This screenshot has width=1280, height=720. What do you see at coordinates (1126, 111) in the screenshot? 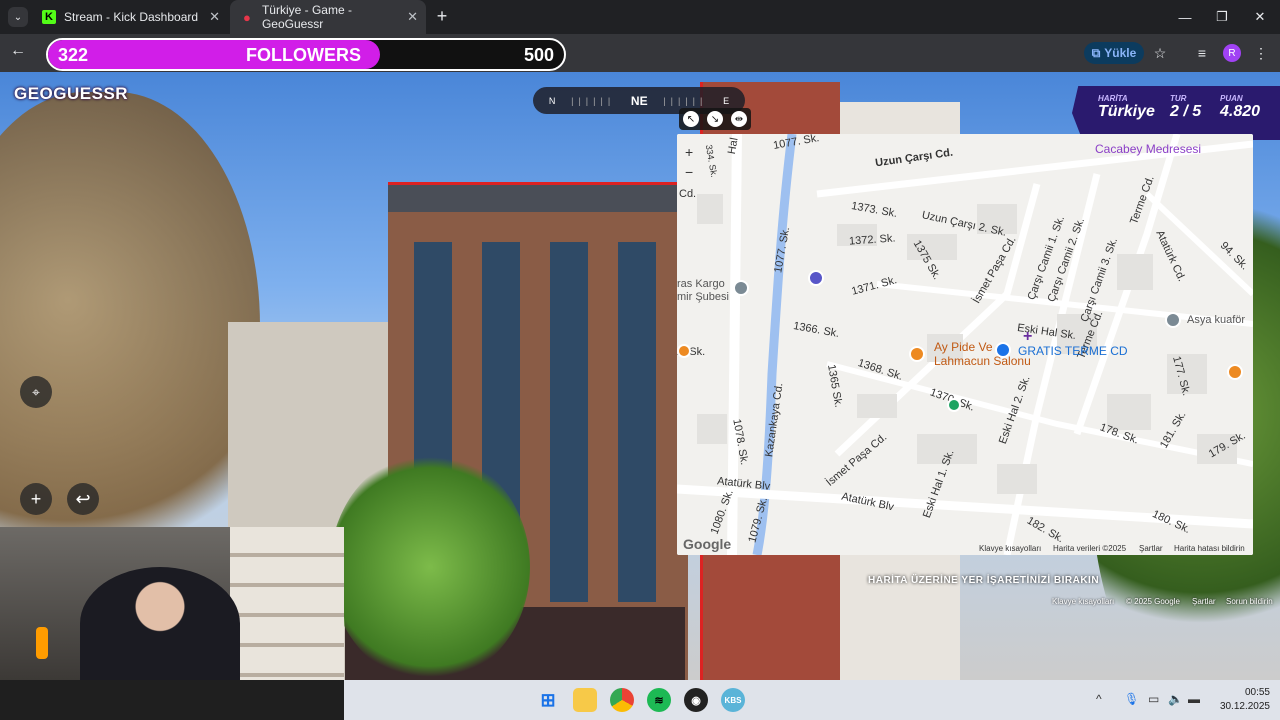
I see `hud-map-value: Türkiye` at bounding box center [1126, 111].